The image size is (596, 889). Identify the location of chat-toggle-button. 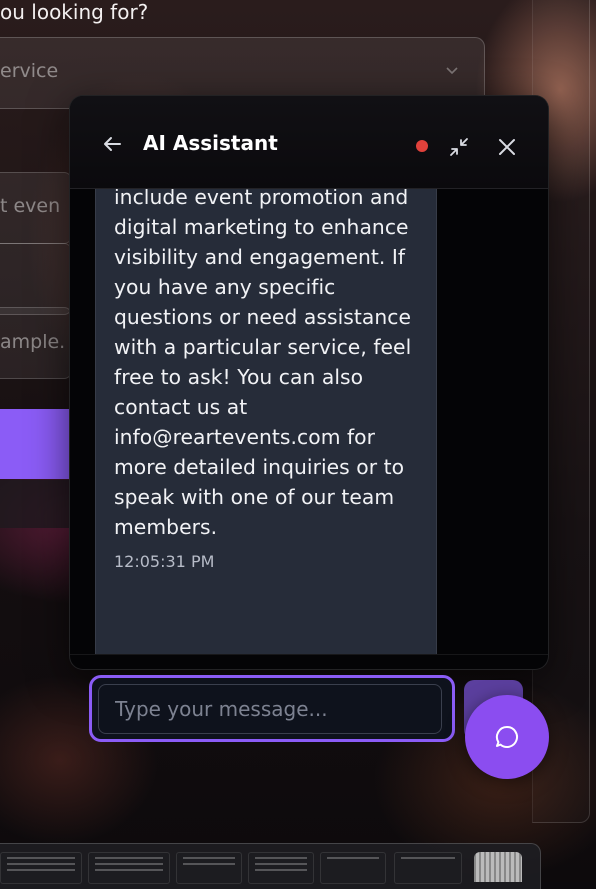
(507, 737).